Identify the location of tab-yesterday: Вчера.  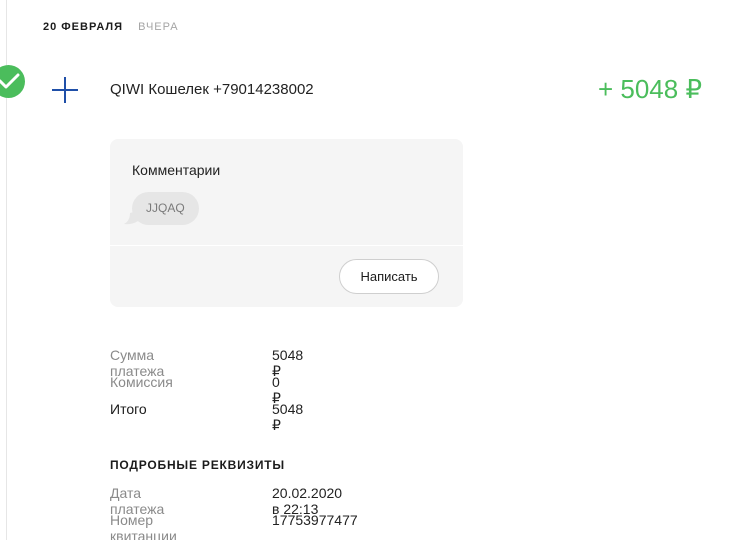
(158, 27).